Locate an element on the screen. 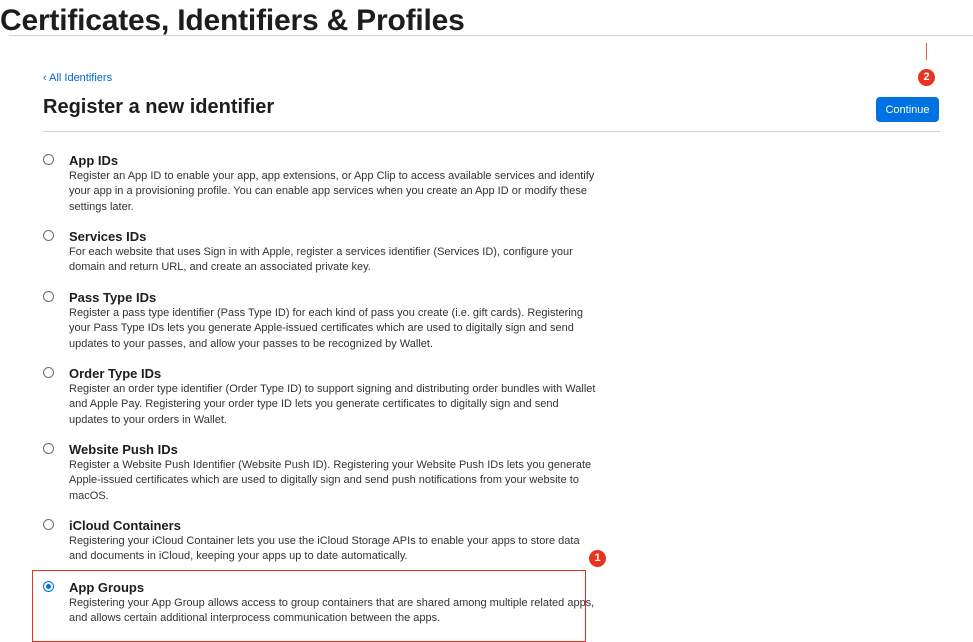  services-ids-radio is located at coordinates (48, 235).